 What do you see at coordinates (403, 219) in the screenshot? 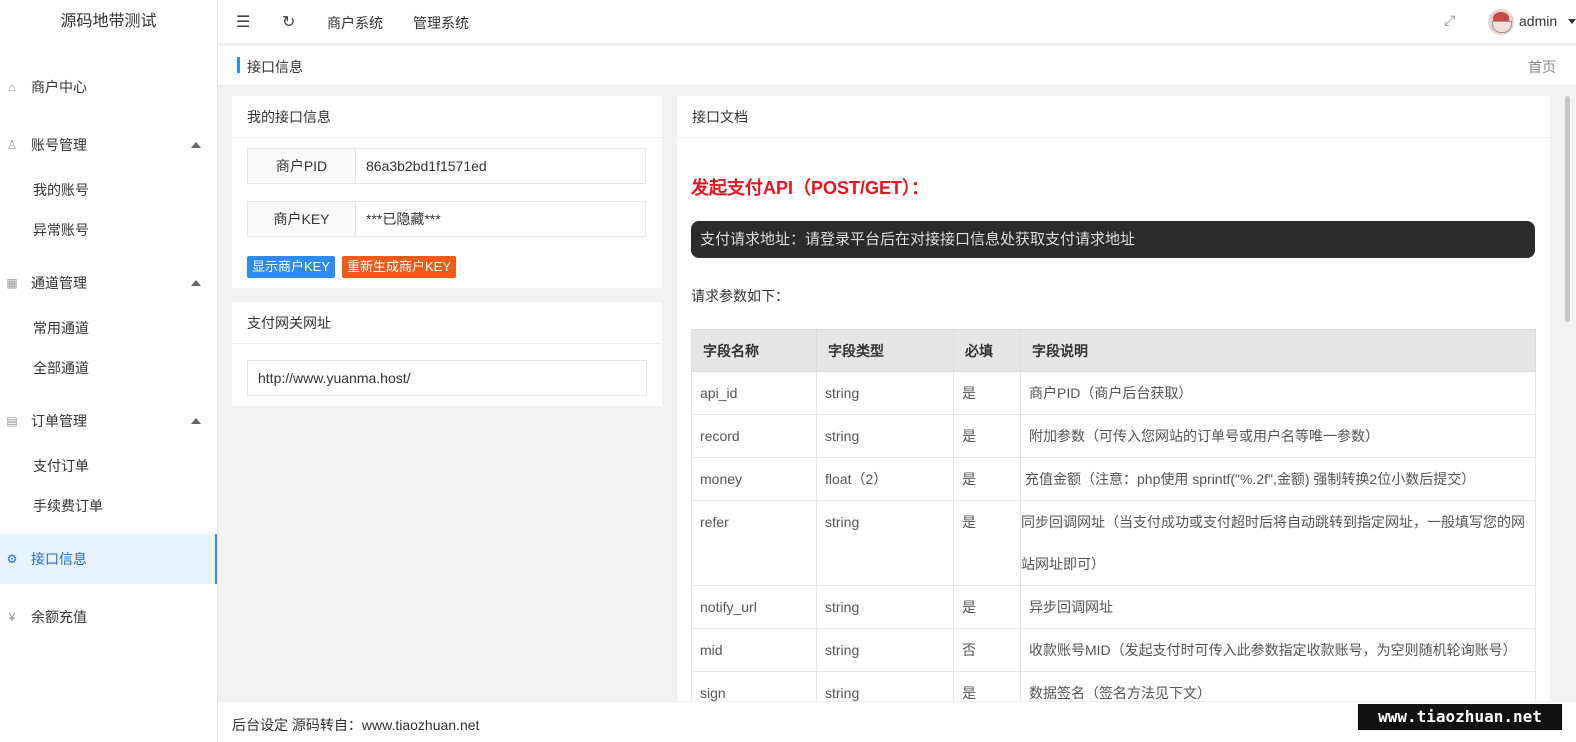
I see `key-value: ***已隐藏***` at bounding box center [403, 219].